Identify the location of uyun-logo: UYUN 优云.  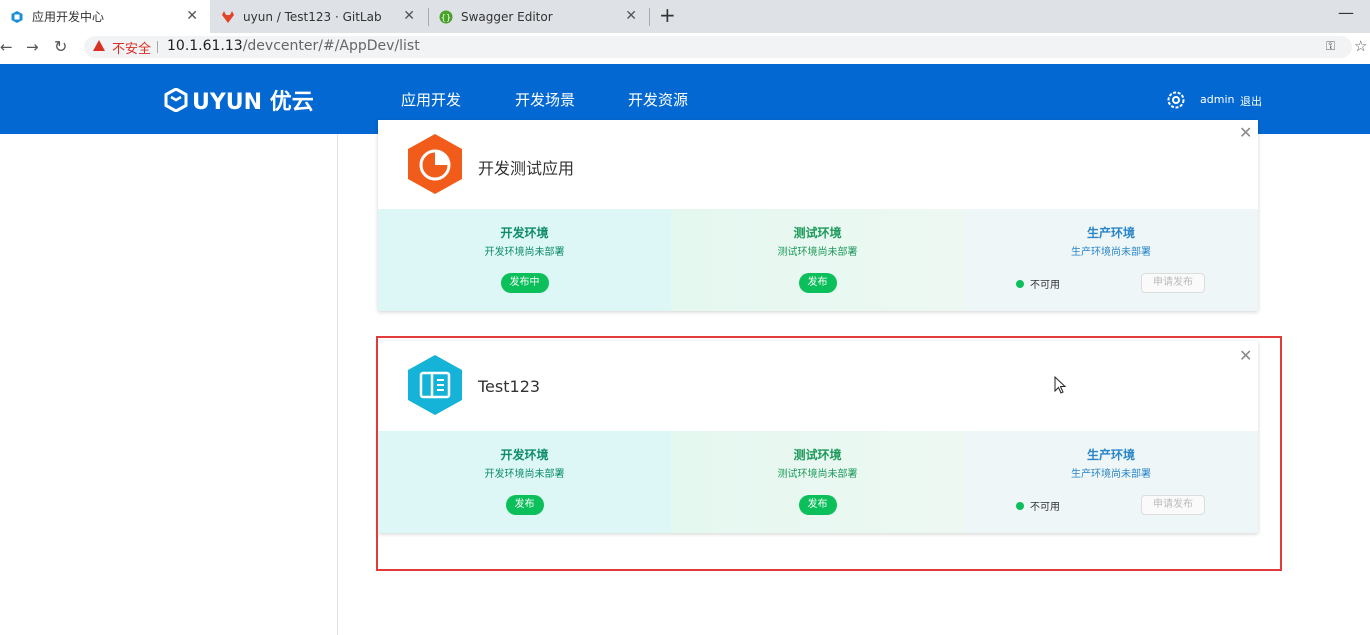
(239, 100).